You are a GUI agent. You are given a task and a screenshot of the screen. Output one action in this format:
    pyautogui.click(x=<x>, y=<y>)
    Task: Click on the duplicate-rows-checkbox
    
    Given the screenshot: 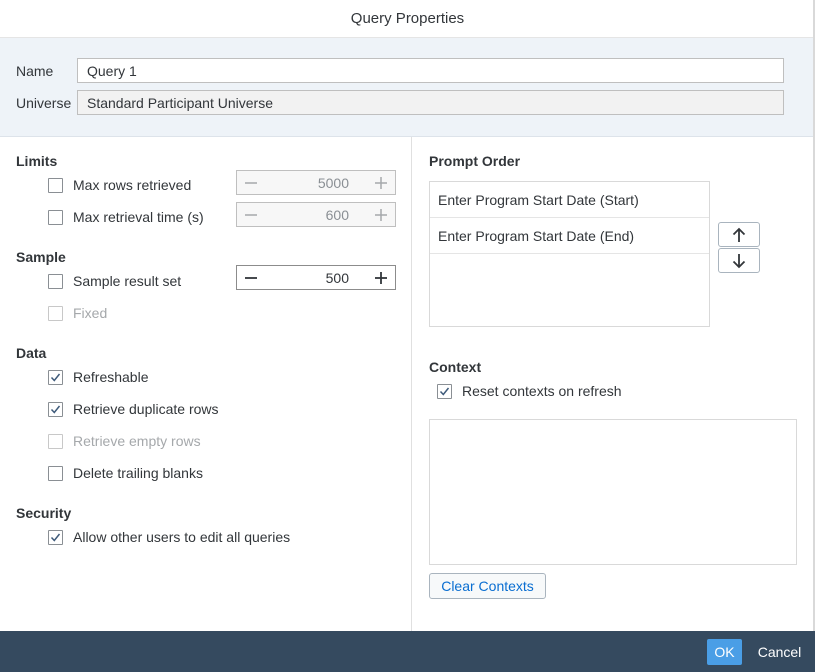 What is the action you would take?
    pyautogui.click(x=55, y=409)
    